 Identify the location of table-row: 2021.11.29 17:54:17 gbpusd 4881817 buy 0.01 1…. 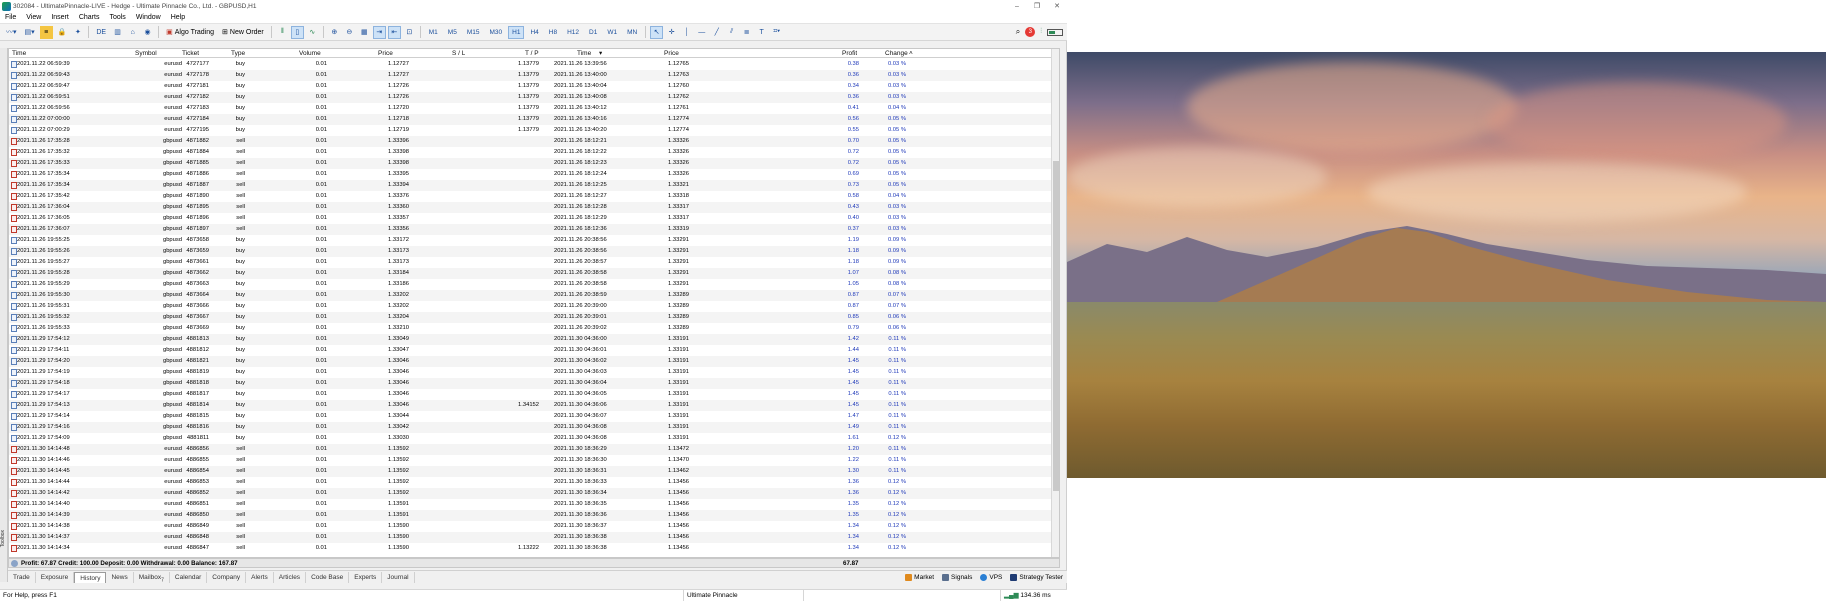
(530, 394).